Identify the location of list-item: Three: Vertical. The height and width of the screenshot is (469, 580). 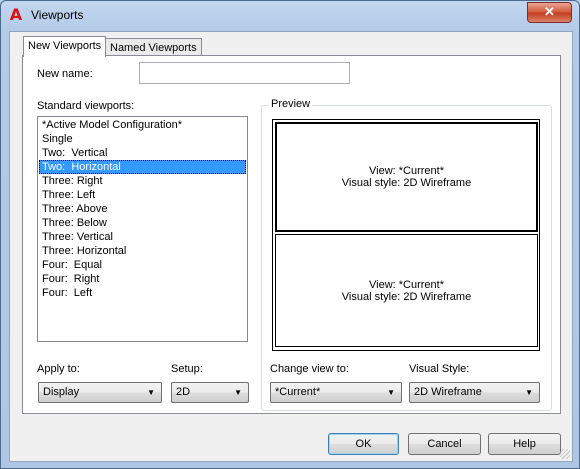
(142, 237).